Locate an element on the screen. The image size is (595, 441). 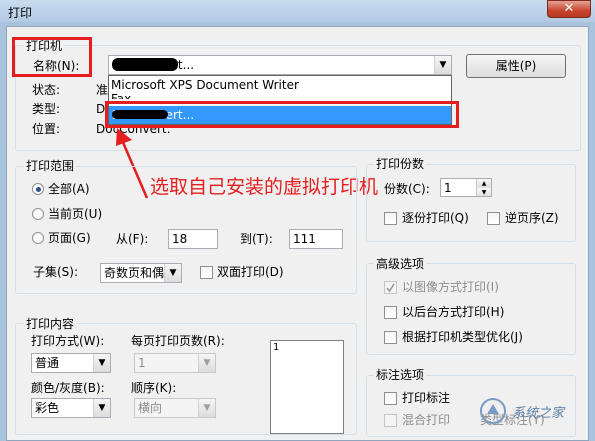
copies-input: 1 ▲ ▼ is located at coordinates (466, 187).